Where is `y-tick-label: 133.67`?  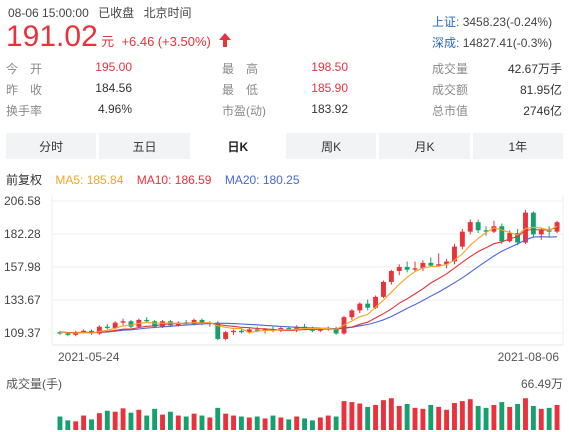
y-tick-label: 133.67 is located at coordinates (22, 300).